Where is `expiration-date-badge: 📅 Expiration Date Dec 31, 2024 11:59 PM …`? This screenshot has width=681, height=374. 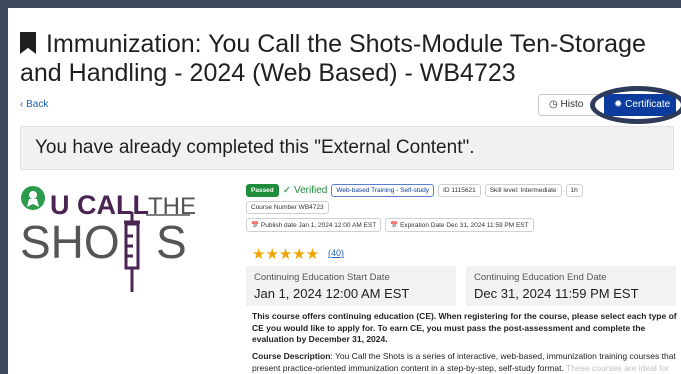
expiration-date-badge: 📅 Expiration Date Dec 31, 2024 11:59 PM … is located at coordinates (459, 225).